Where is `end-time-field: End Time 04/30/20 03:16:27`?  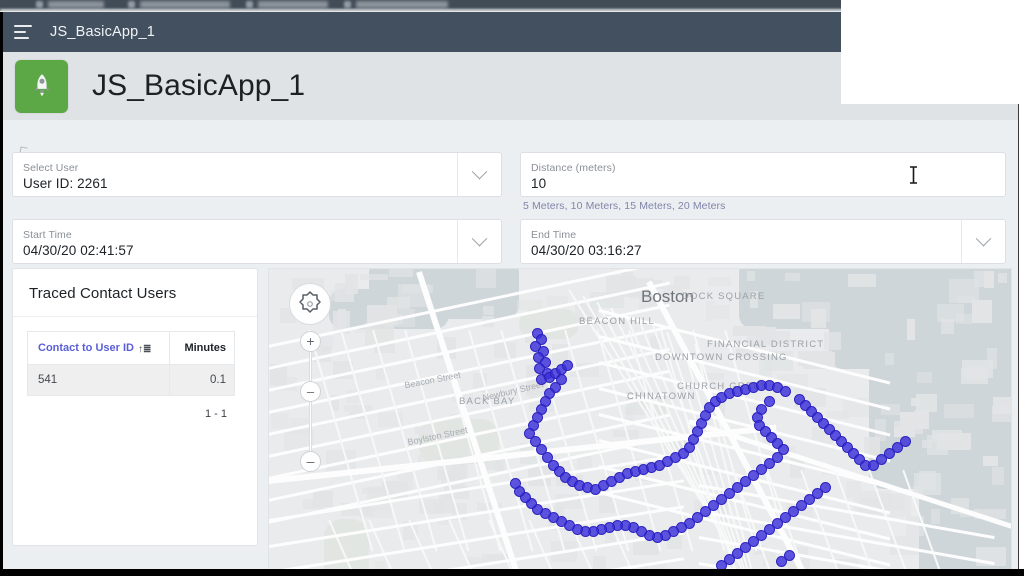
end-time-field: End Time 04/30/20 03:16:27 is located at coordinates (763, 241).